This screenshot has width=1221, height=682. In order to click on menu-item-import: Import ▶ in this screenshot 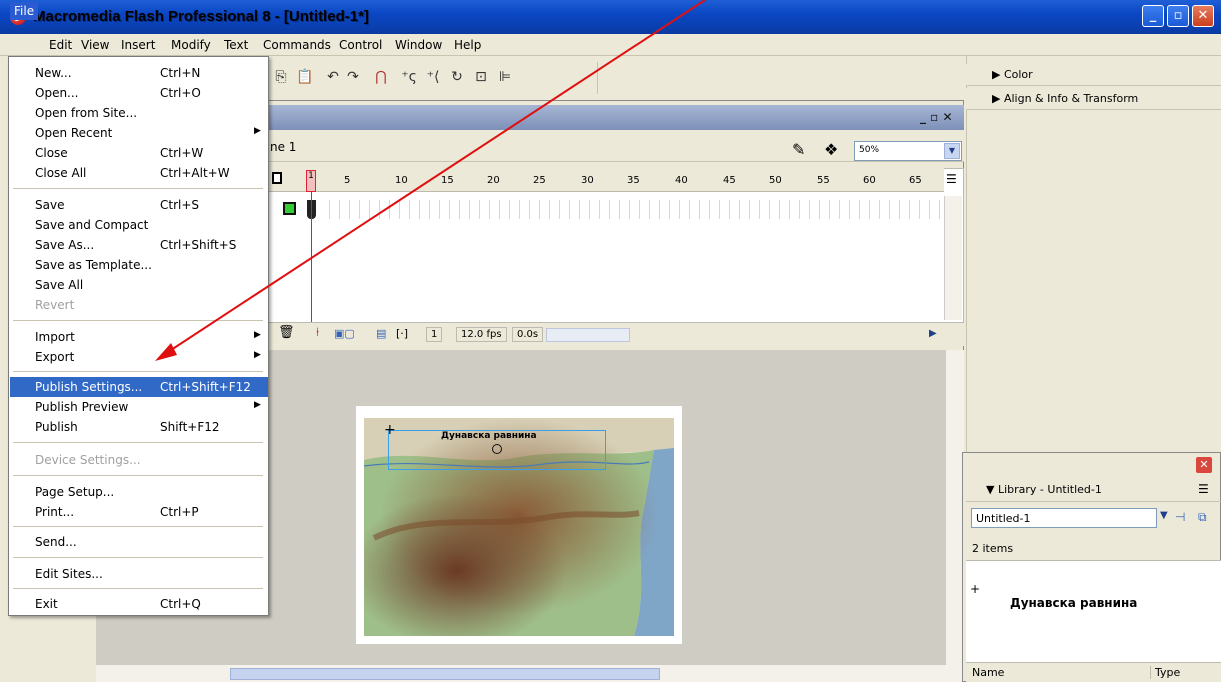, I will do `click(139, 337)`.